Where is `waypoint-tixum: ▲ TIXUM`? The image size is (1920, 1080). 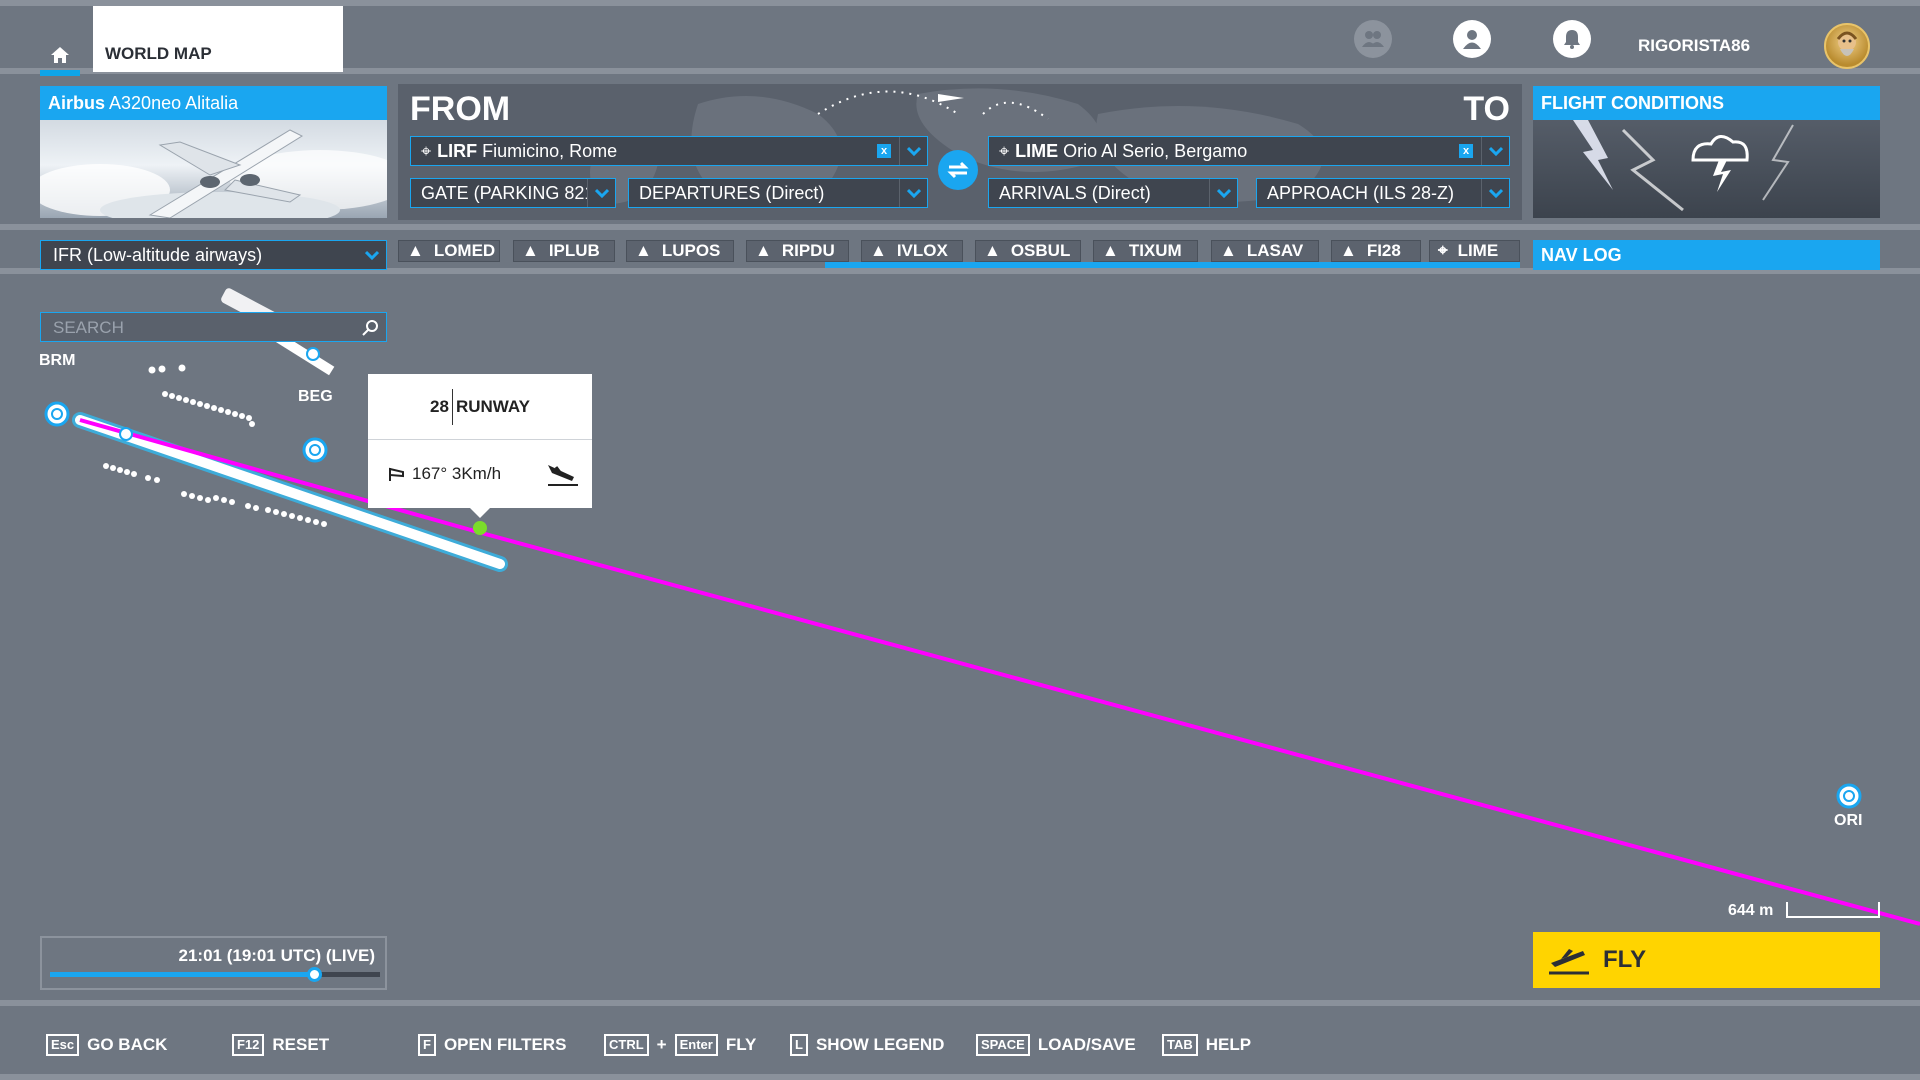 waypoint-tixum: ▲ TIXUM is located at coordinates (1145, 251).